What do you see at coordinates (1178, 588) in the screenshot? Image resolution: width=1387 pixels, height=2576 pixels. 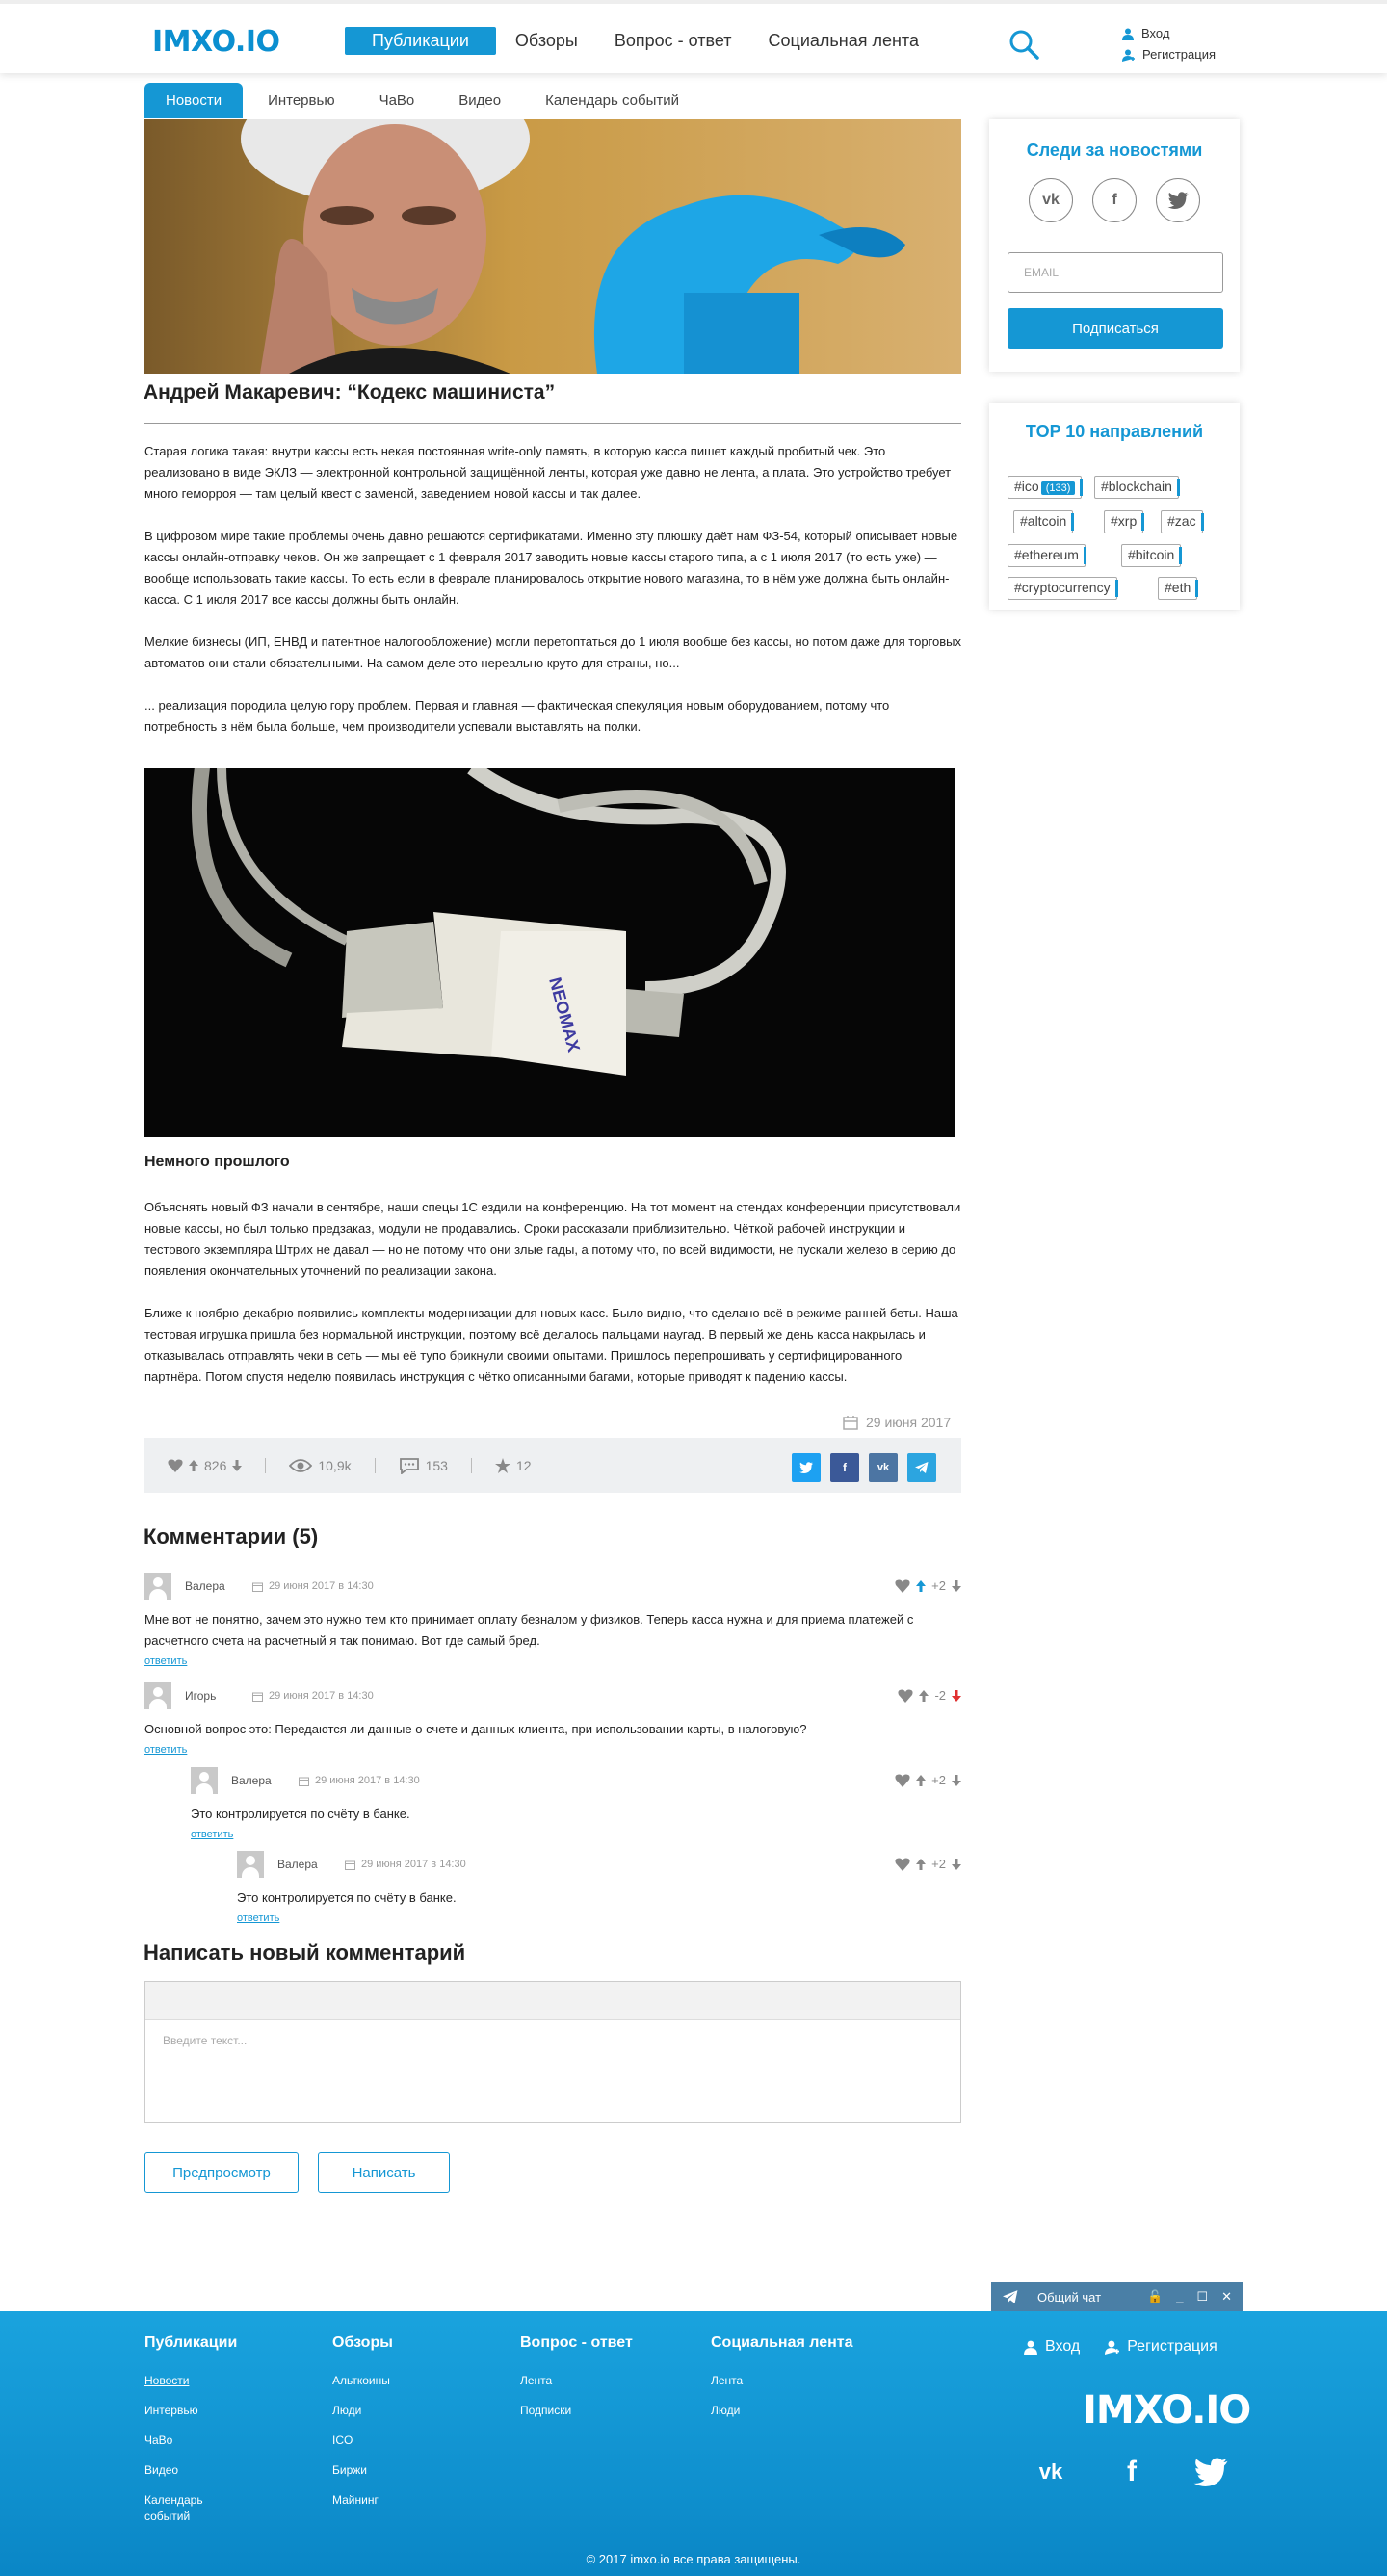 I see `tag-eth: #eth` at bounding box center [1178, 588].